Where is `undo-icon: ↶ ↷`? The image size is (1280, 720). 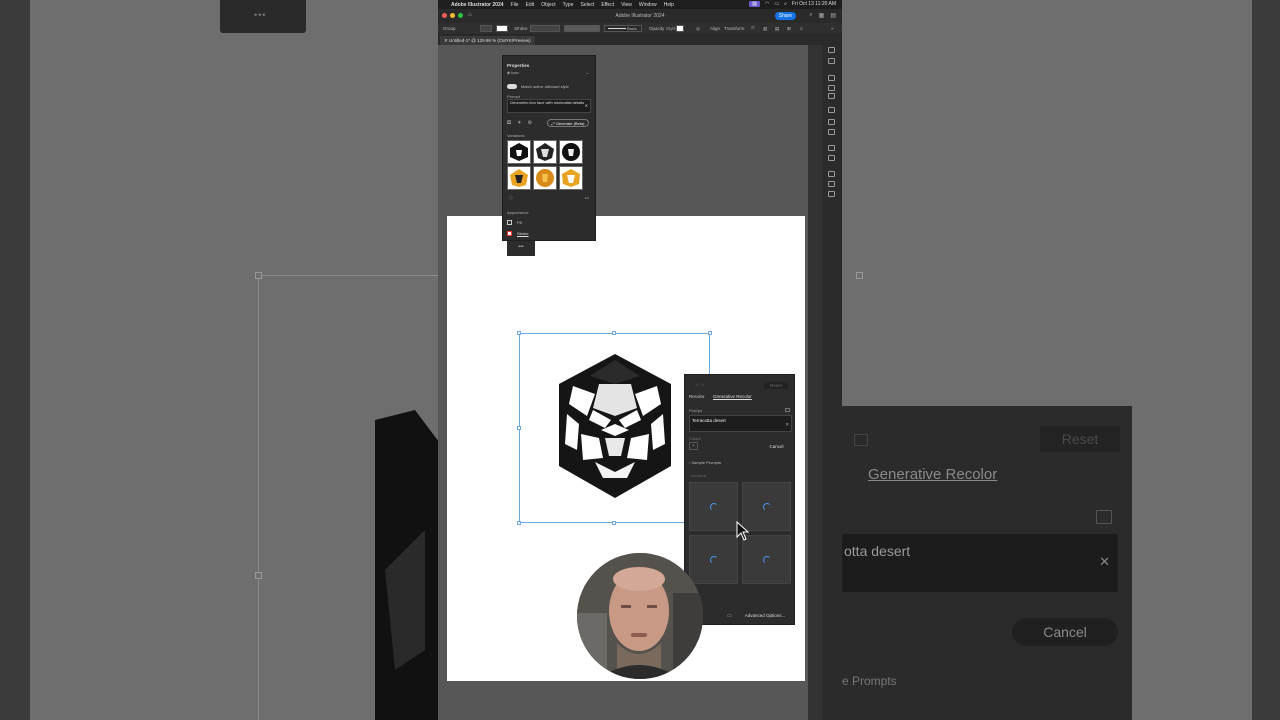 undo-icon: ↶ ↷ is located at coordinates (700, 386).